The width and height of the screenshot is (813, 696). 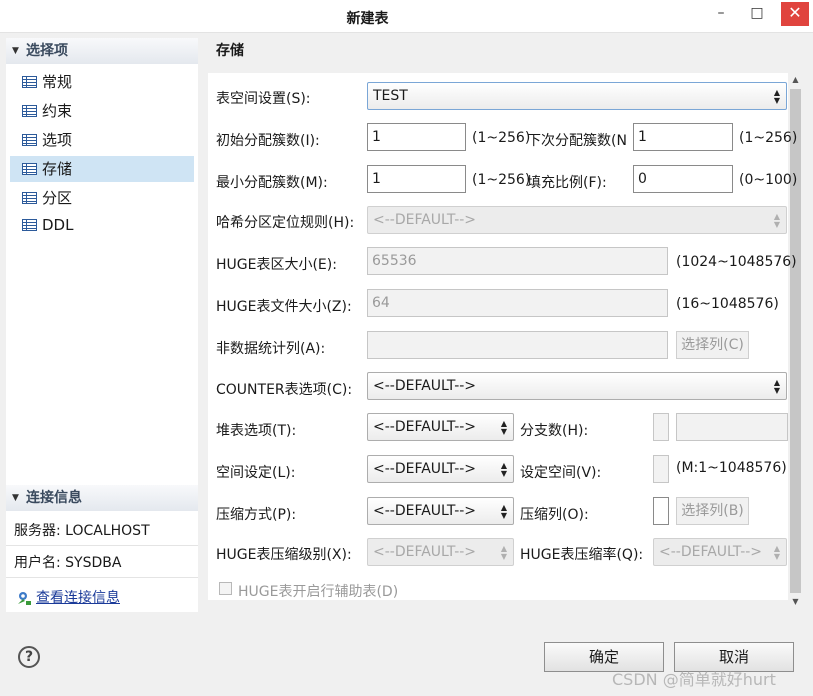 I want to click on init-extents-input: 1, so click(x=416, y=137).